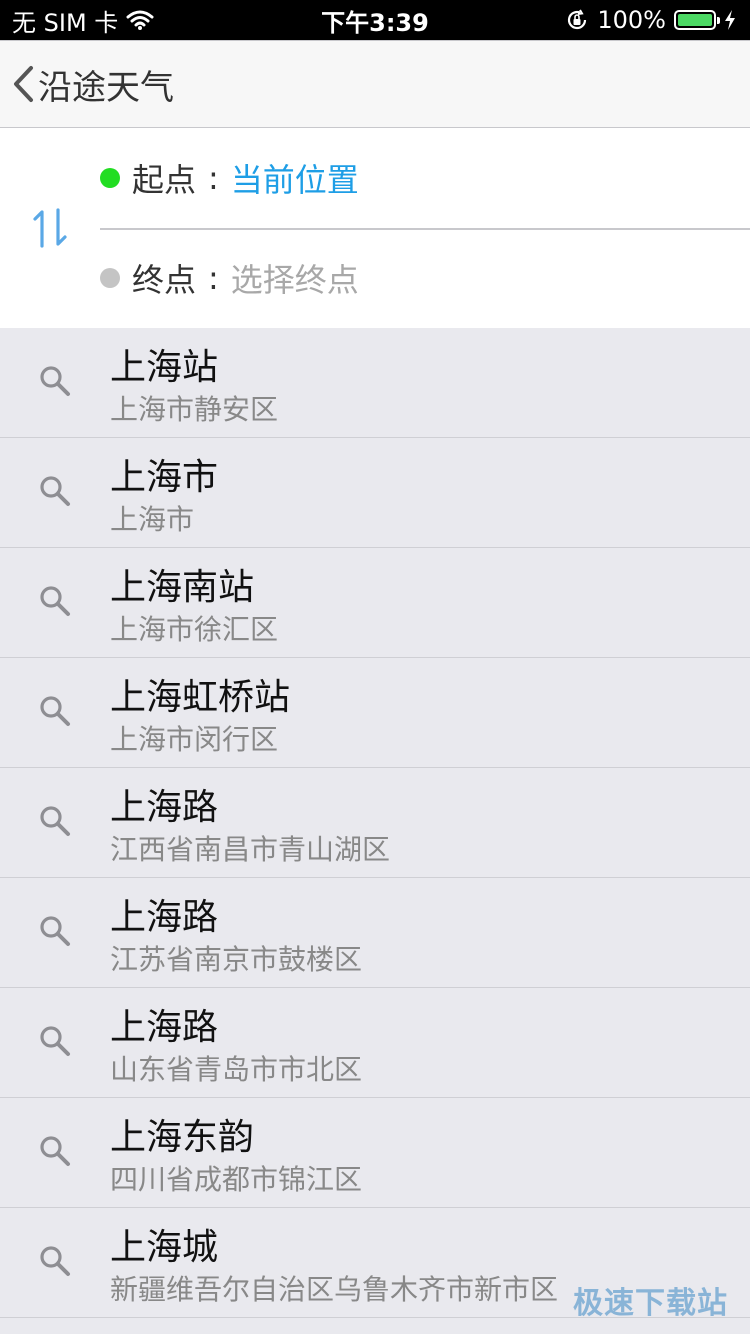 This screenshot has width=750, height=1334. What do you see at coordinates (375, 383) in the screenshot?
I see `list-item: 上海站 上海市静安区` at bounding box center [375, 383].